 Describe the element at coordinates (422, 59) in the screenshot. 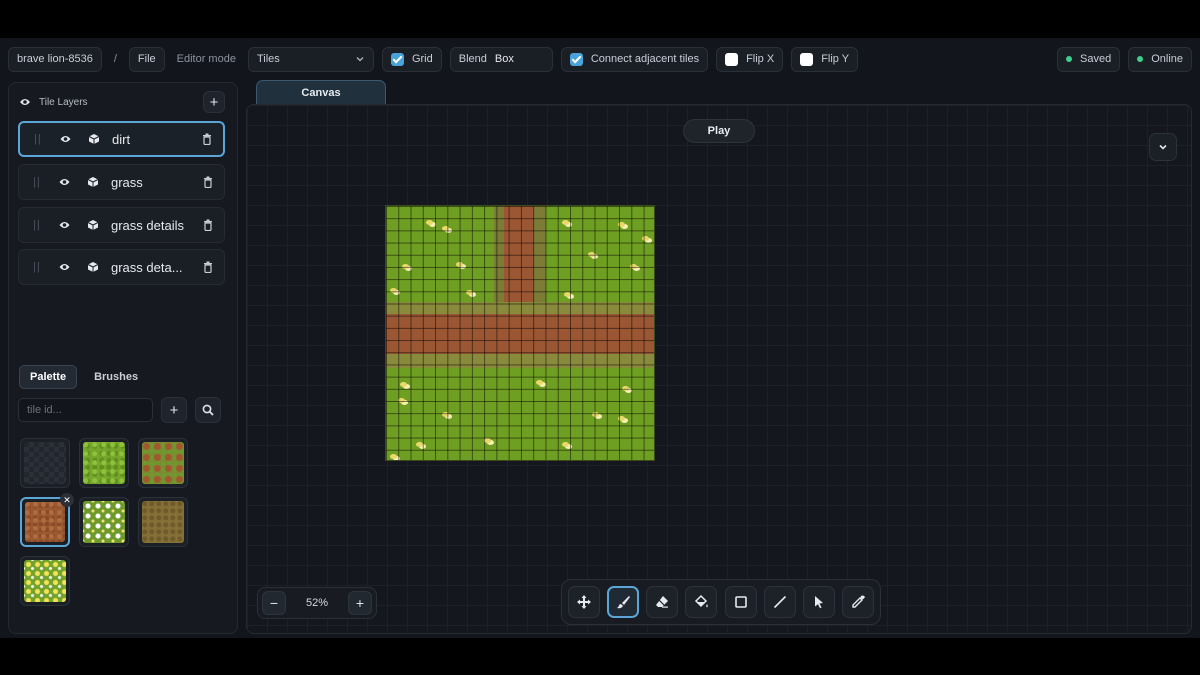

I see `grid-label: Grid` at that location.